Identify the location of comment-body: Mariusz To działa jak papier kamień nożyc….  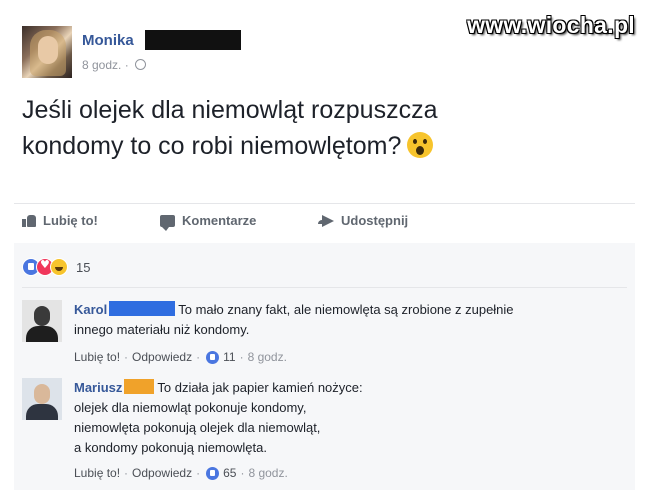
(344, 418).